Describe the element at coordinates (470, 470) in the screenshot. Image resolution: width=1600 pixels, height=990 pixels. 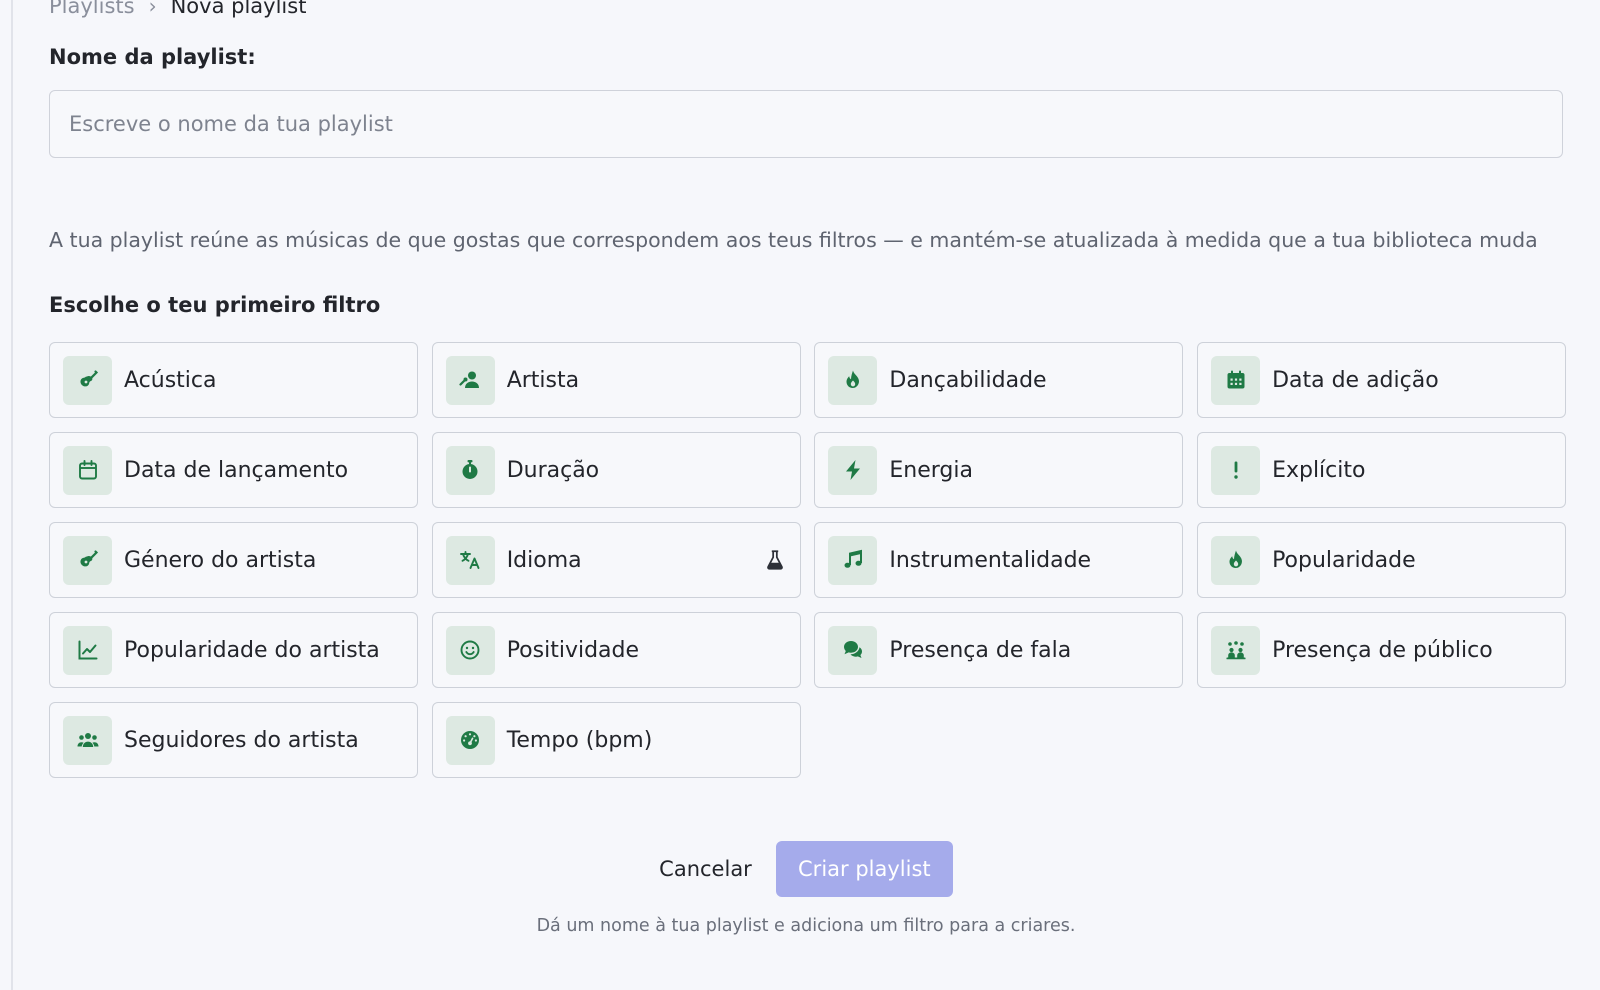
I see `stopwatch-icon` at that location.